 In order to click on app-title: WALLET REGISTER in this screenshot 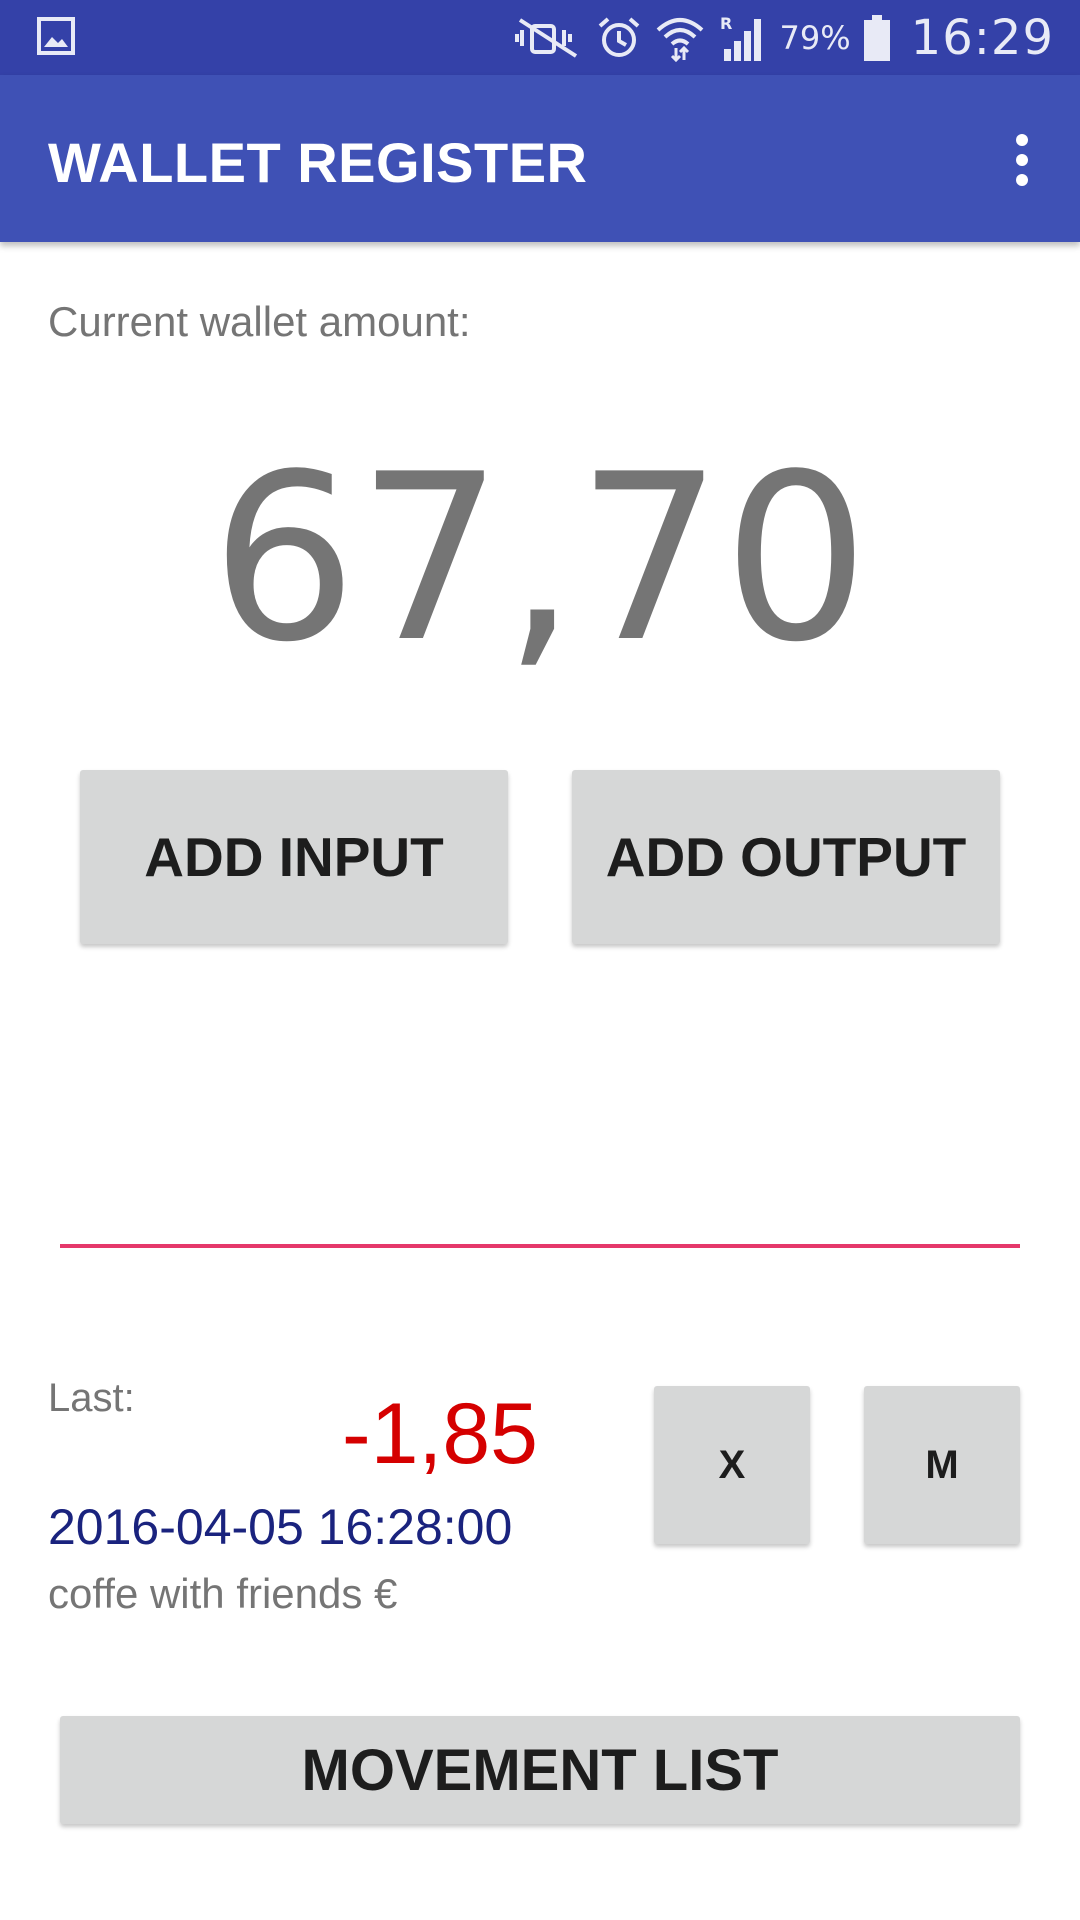, I will do `click(318, 162)`.